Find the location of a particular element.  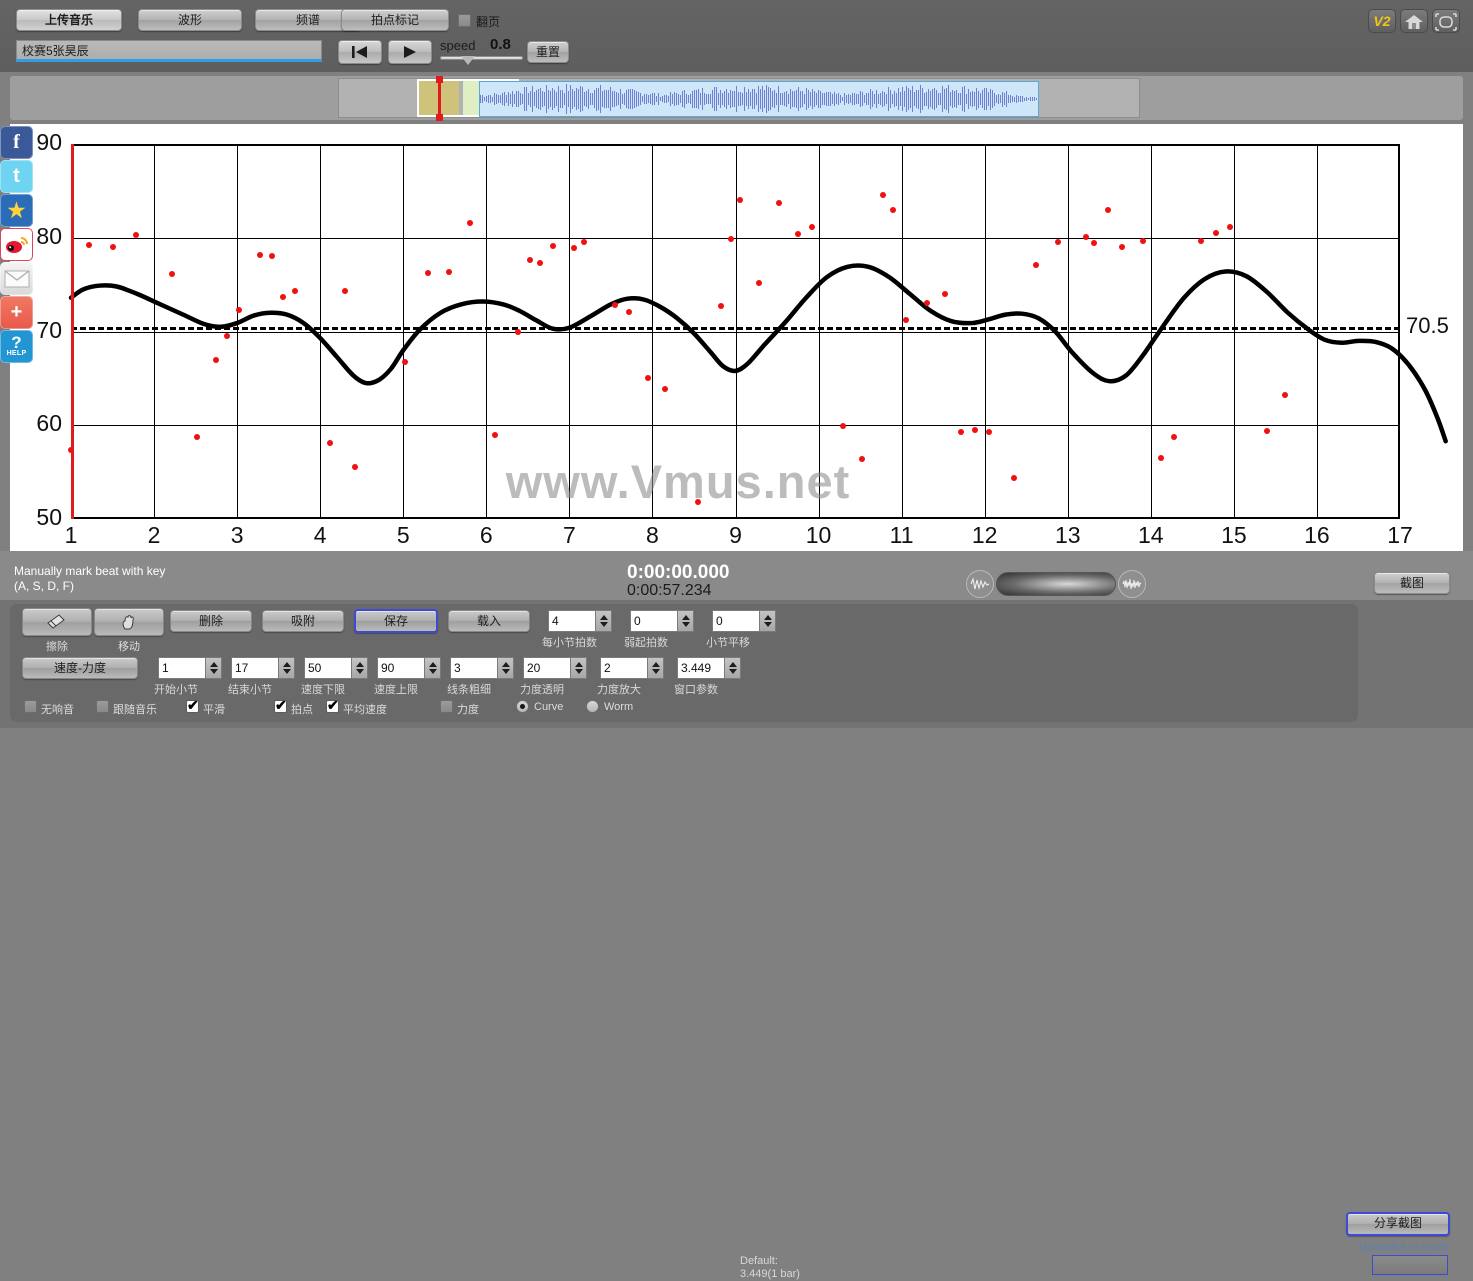

line-thickness-input: 3 is located at coordinates (482, 668).